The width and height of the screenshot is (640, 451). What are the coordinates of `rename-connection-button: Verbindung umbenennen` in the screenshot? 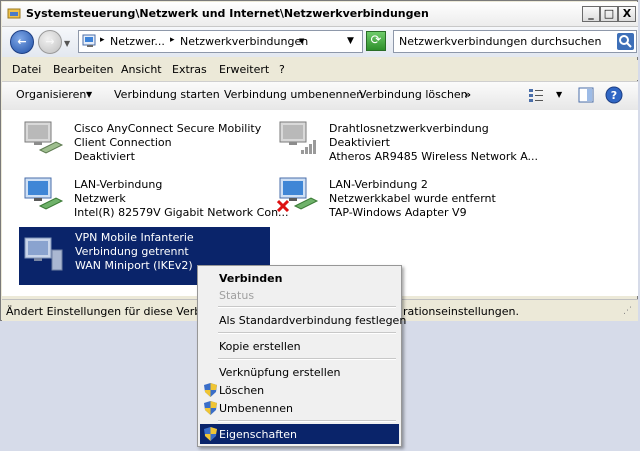 It's located at (293, 94).